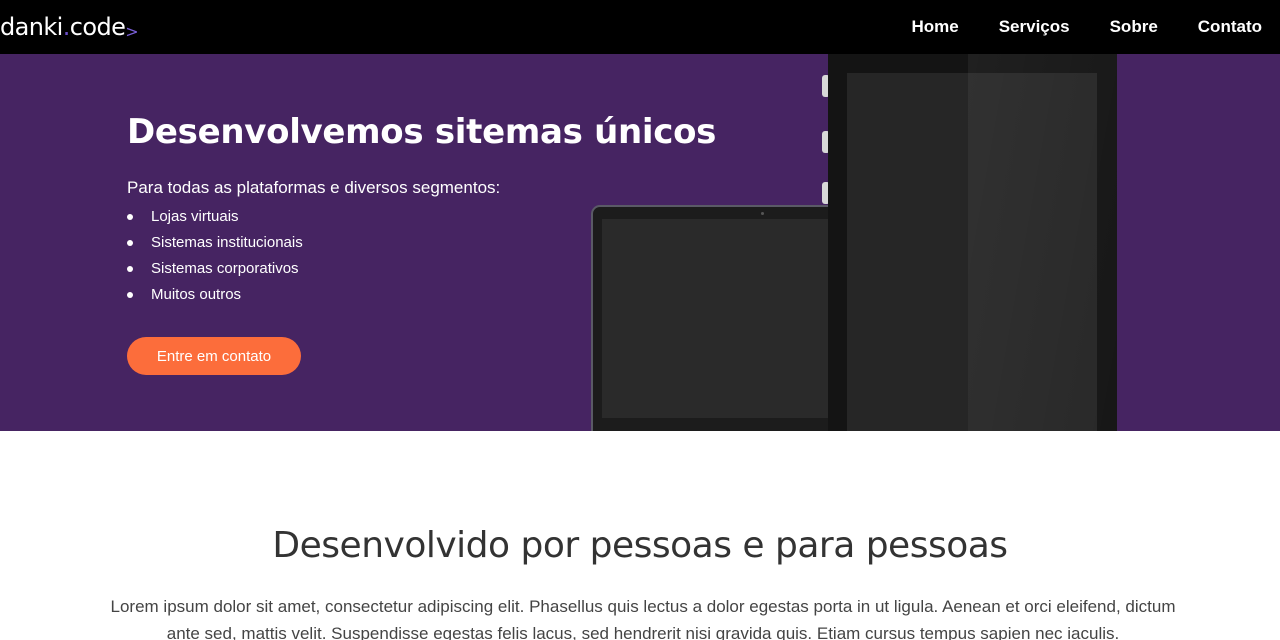 The width and height of the screenshot is (1280, 640). Describe the element at coordinates (215, 245) in the screenshot. I see `list-item: Sistemas institucionais` at that location.